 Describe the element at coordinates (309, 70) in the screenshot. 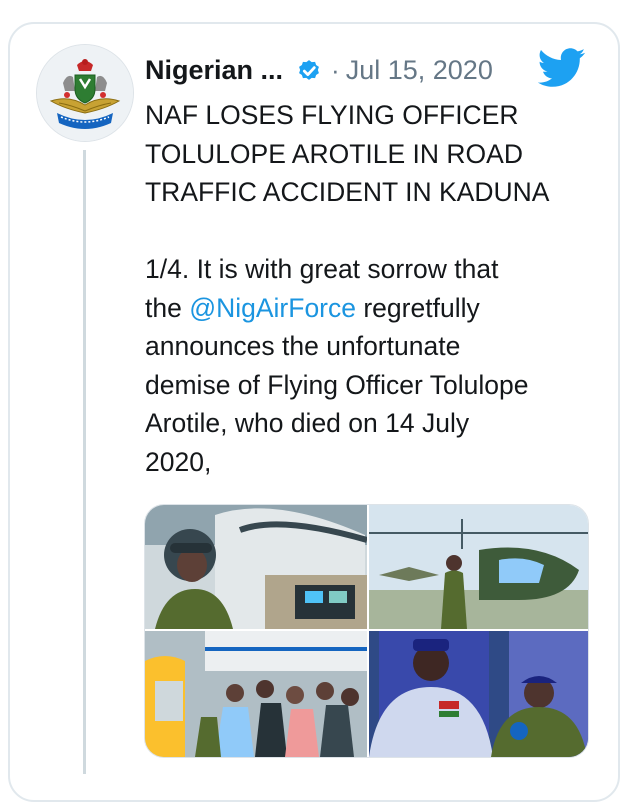

I see `verified-badge-icon` at that location.